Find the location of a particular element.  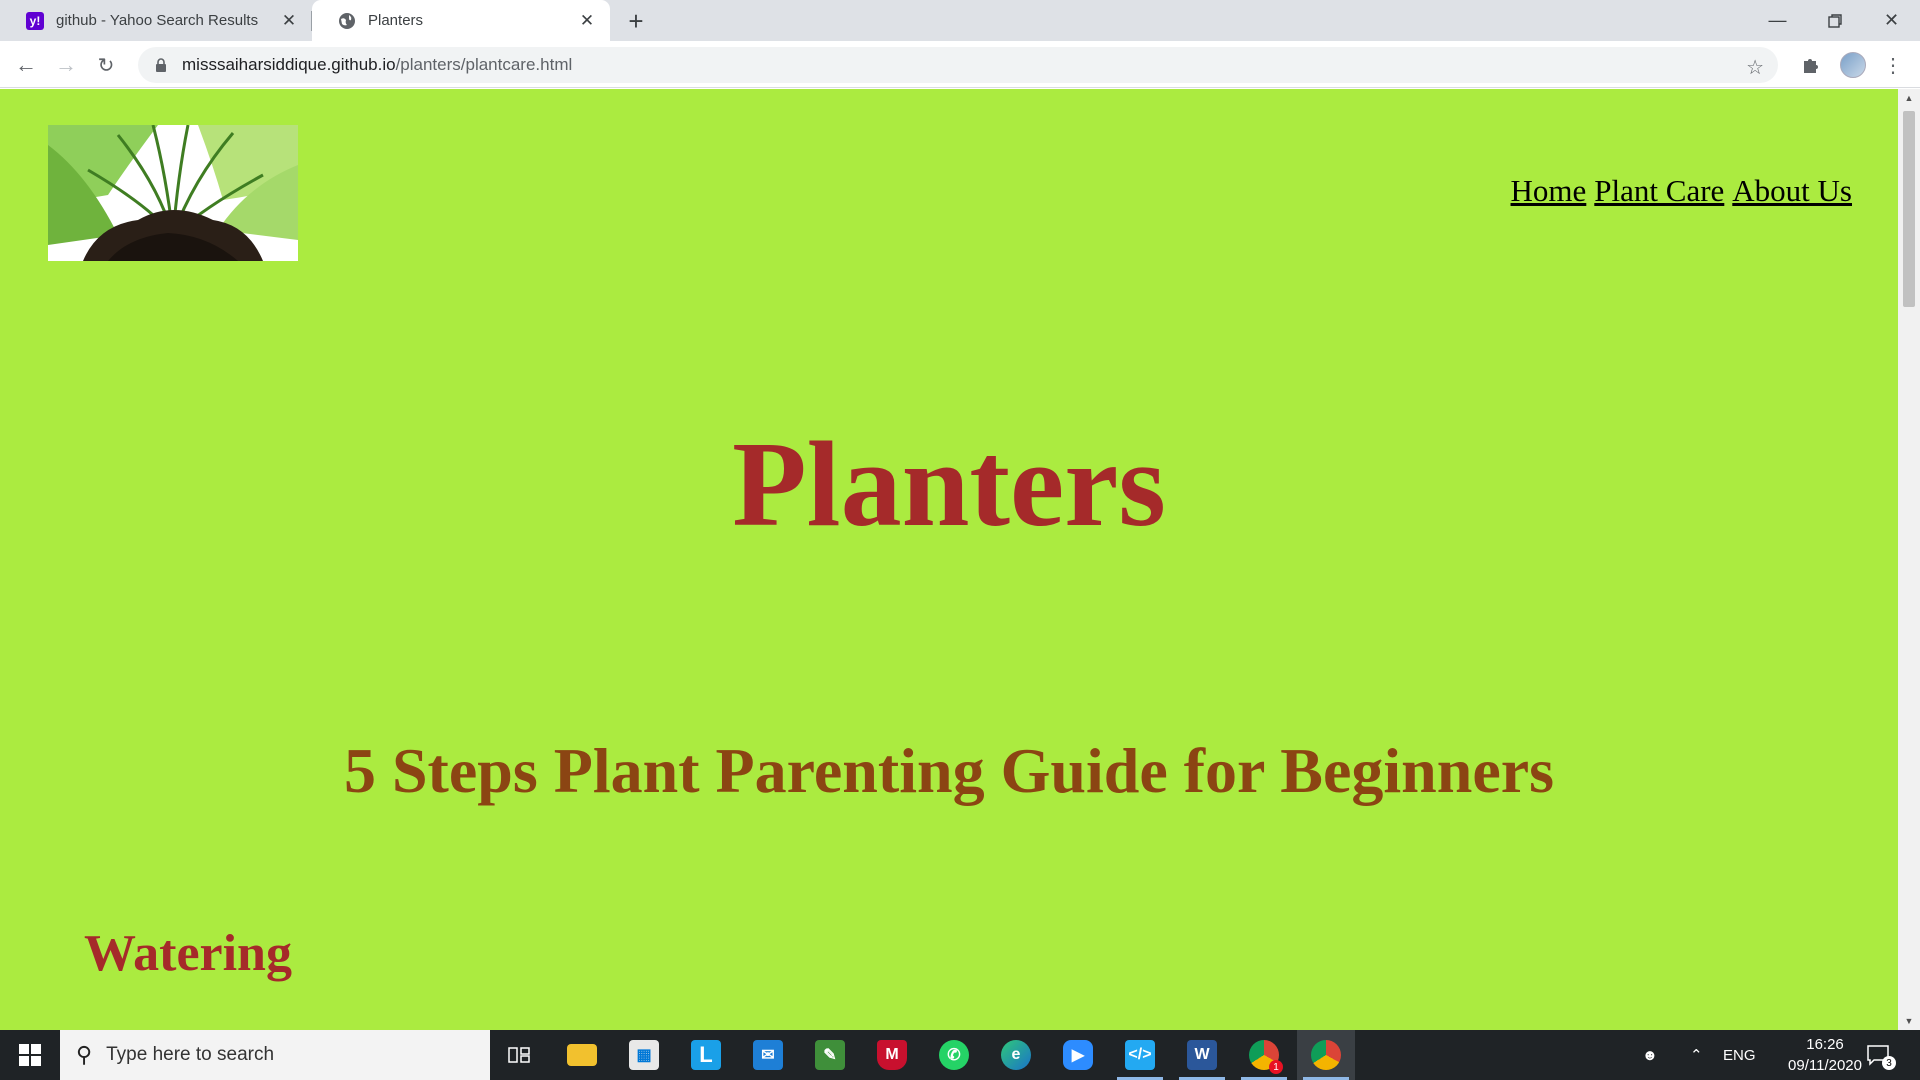

search-icon: ⚲ is located at coordinates (84, 1054).